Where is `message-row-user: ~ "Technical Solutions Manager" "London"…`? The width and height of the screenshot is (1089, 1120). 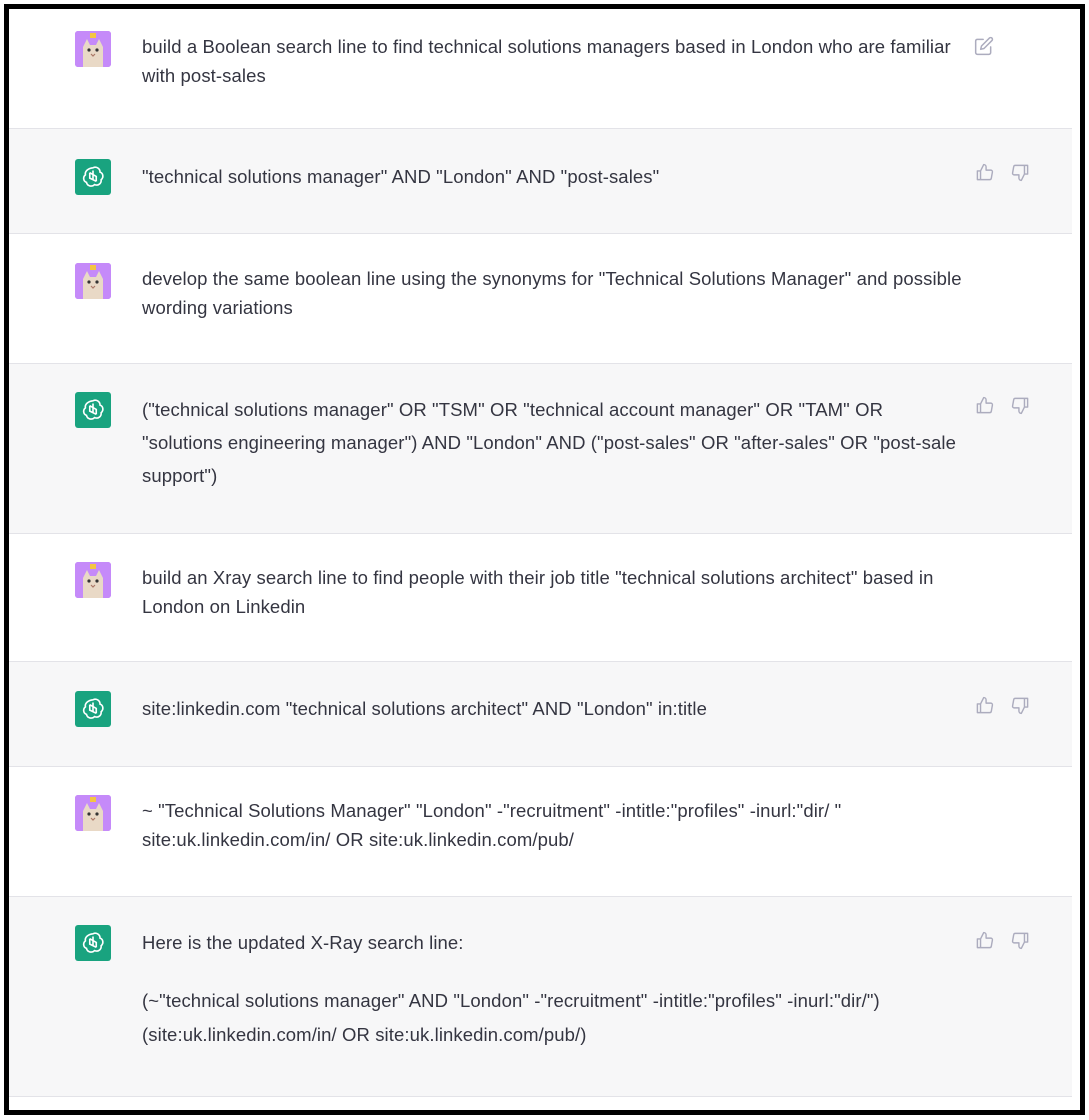 message-row-user: ~ "Technical Solutions Manager" "London"… is located at coordinates (540, 832).